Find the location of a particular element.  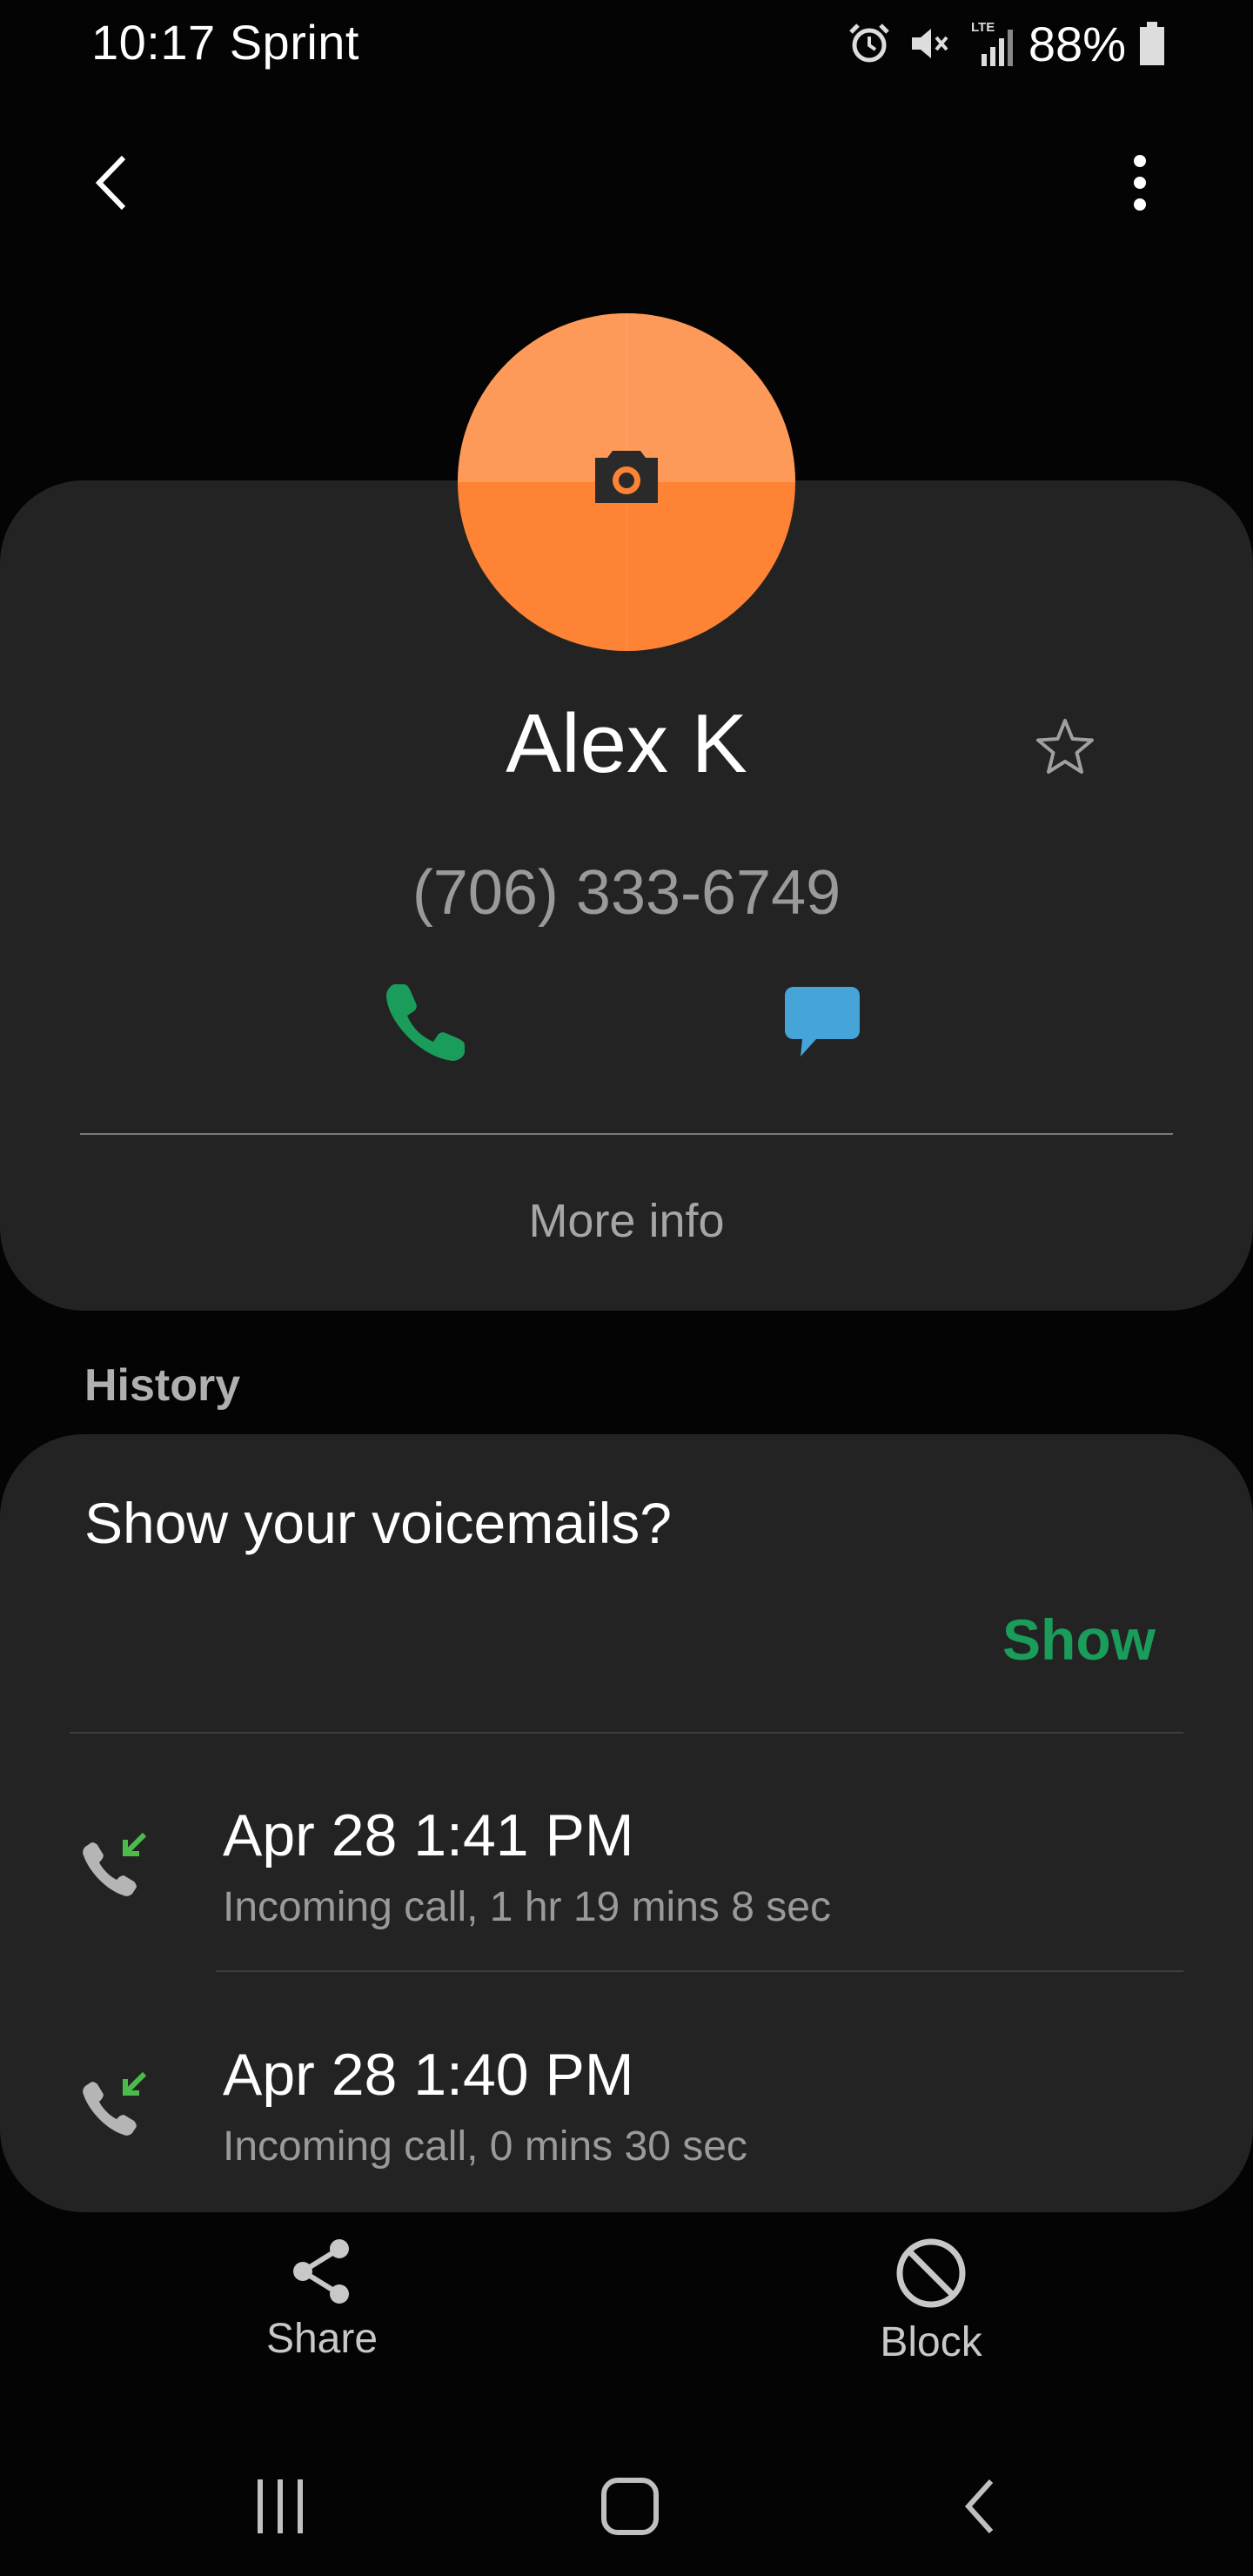

more-options-button is located at coordinates (1140, 183).